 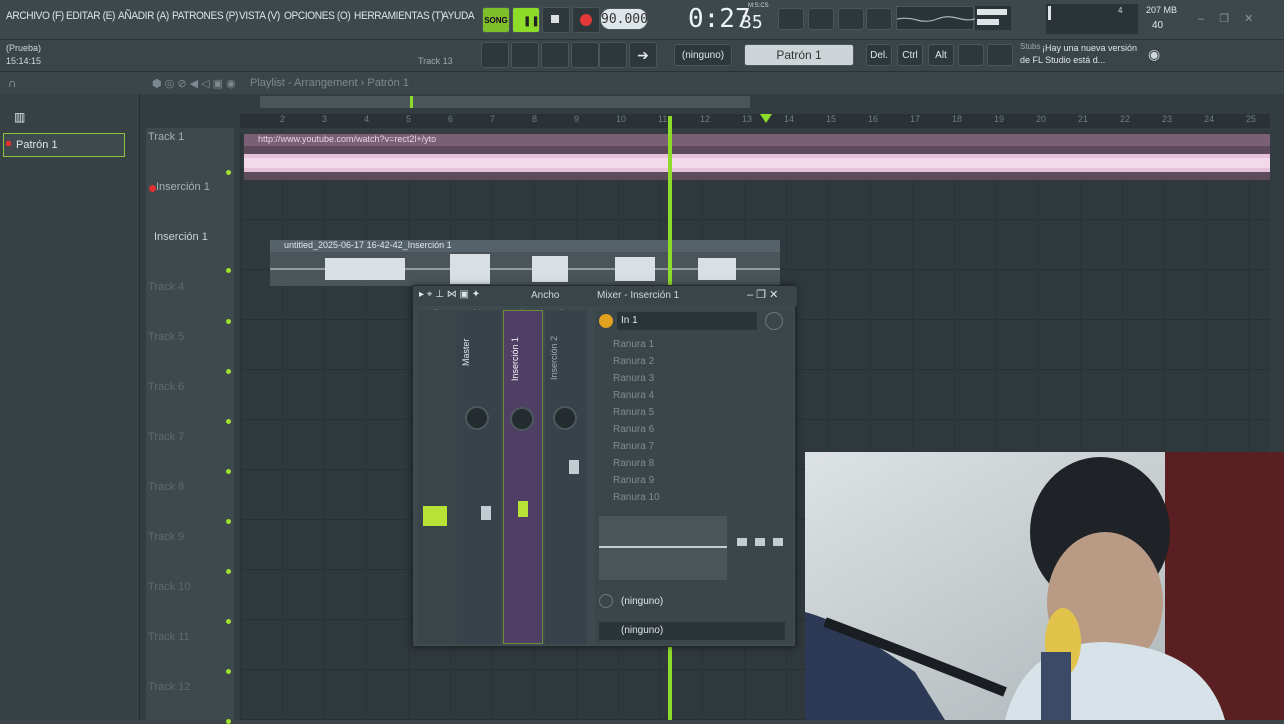 I want to click on play-button: ❚❚, so click(x=526, y=20).